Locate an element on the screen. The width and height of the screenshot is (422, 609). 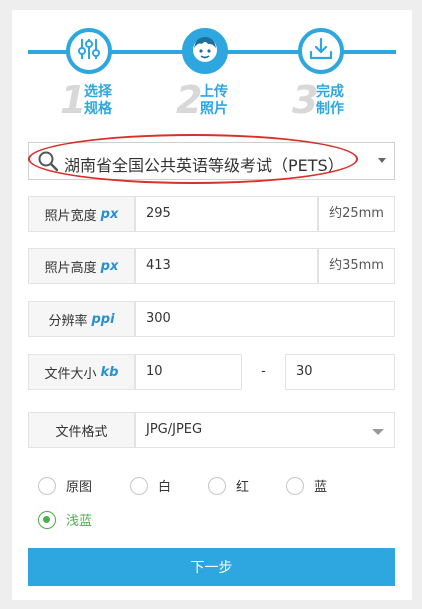
format-row: 文件格式 JPG/JPEG is located at coordinates (211, 430).